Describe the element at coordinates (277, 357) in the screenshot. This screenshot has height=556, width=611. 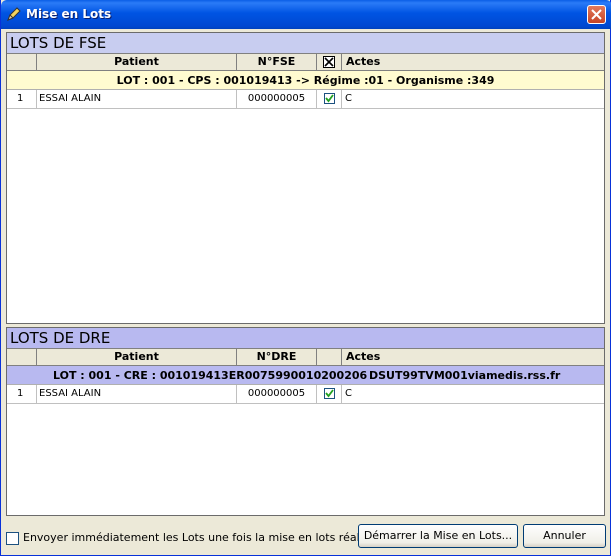
I see `col-ndre: N°DRE` at that location.